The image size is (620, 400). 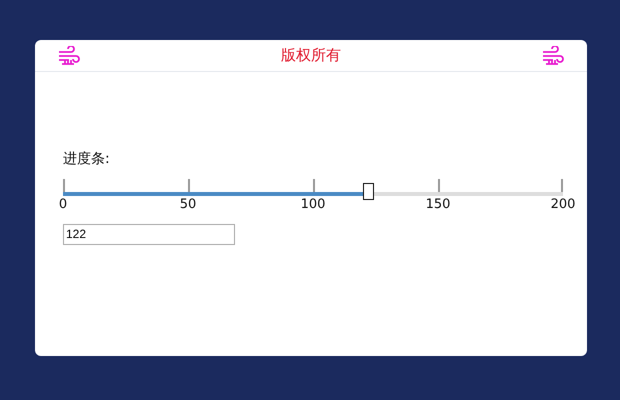 What do you see at coordinates (313, 204) in the screenshot?
I see `tick-label: 100` at bounding box center [313, 204].